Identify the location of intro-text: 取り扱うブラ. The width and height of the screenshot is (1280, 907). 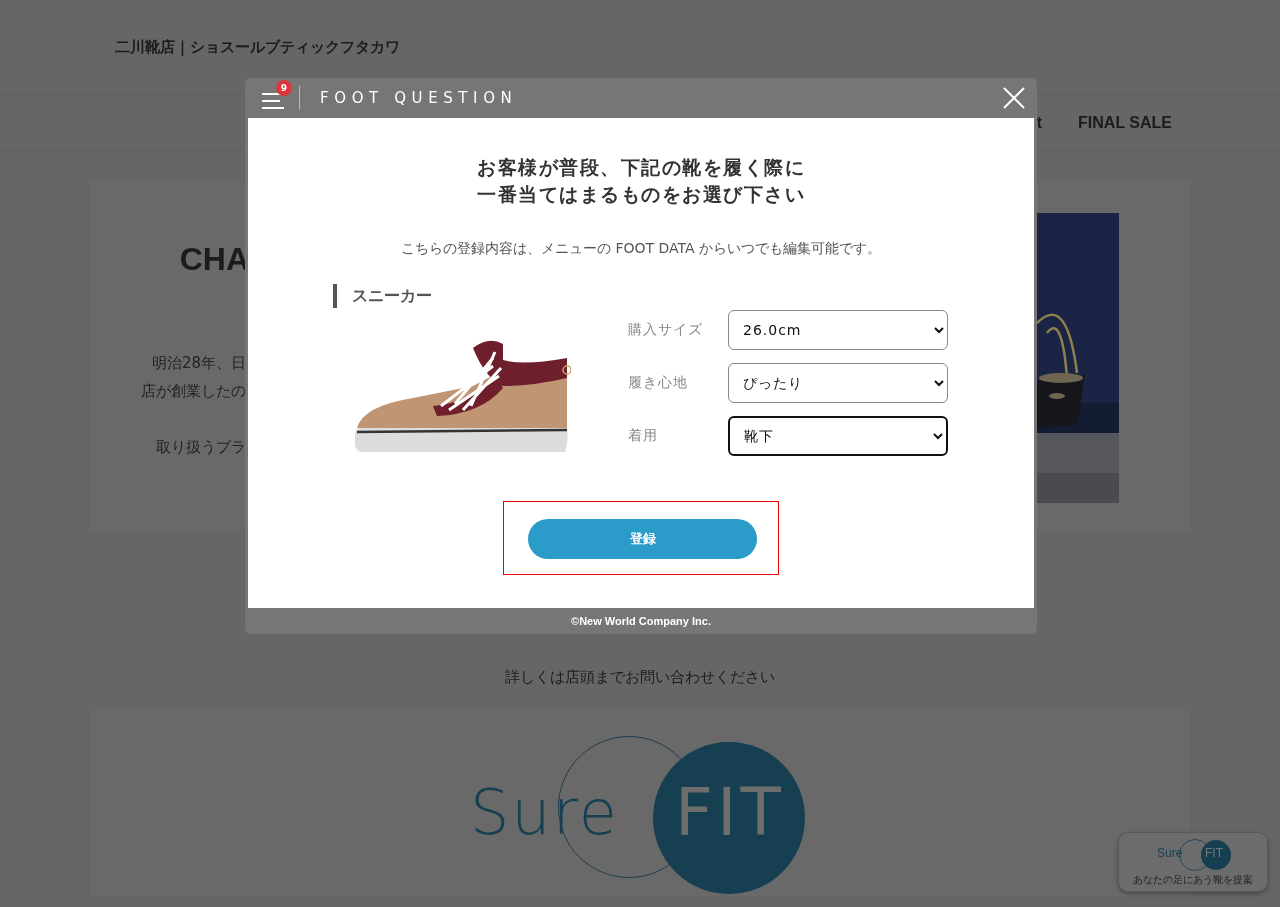
(201, 447).